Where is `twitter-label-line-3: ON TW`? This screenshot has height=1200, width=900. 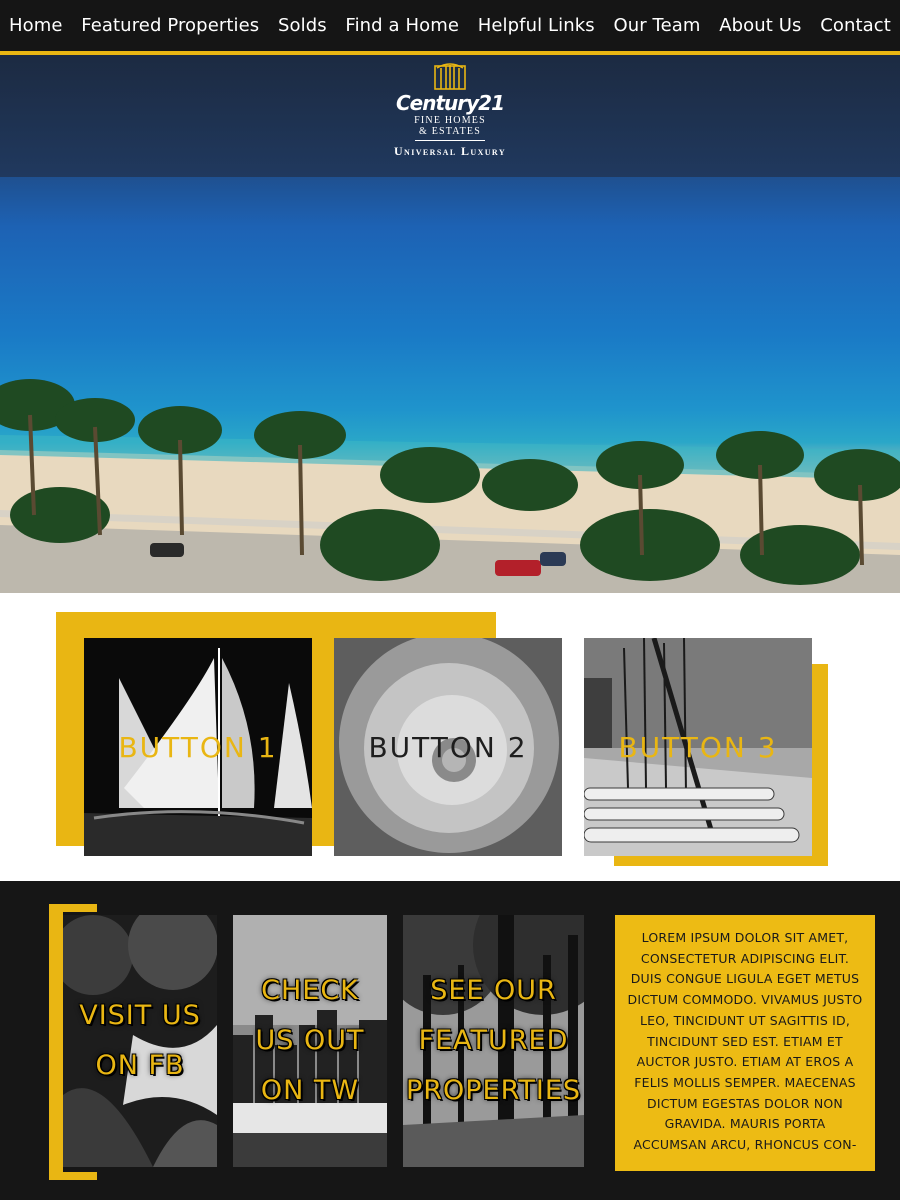
twitter-label-line-3: ON TW is located at coordinates (310, 1090).